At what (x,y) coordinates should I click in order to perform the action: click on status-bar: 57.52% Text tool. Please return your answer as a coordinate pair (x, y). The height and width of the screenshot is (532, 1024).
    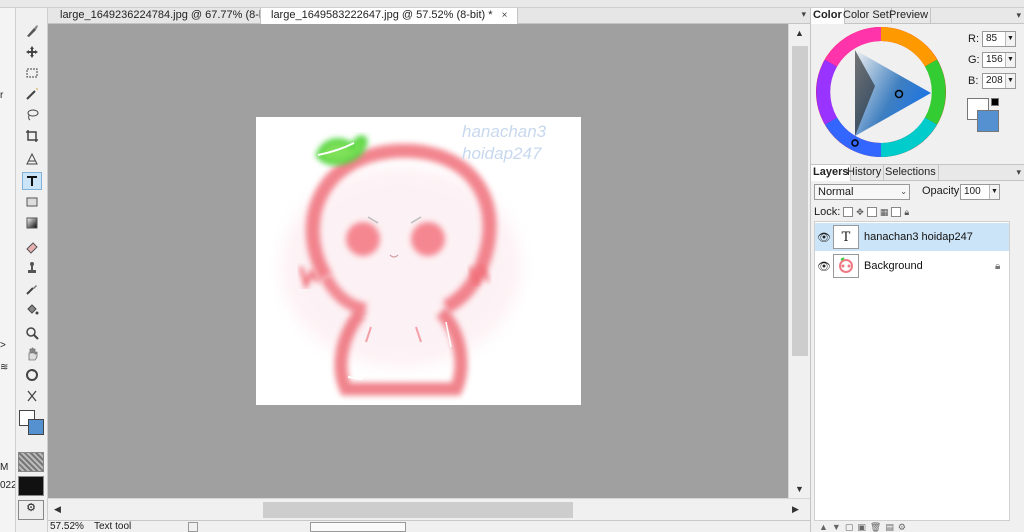
    Looking at the image, I should click on (429, 526).